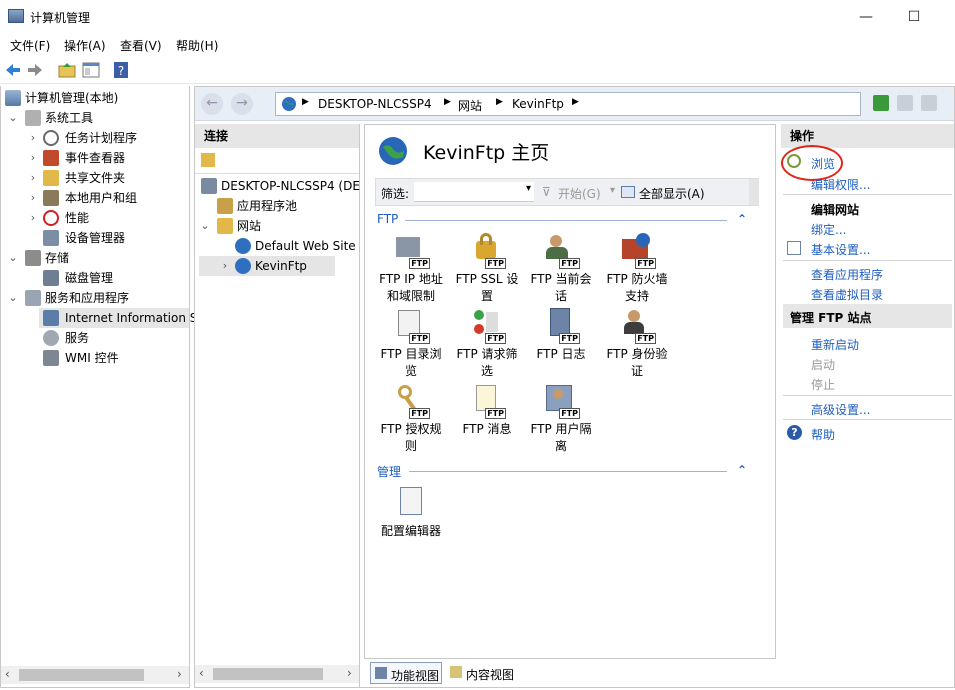  I want to click on forward-button: →, so click(242, 104).